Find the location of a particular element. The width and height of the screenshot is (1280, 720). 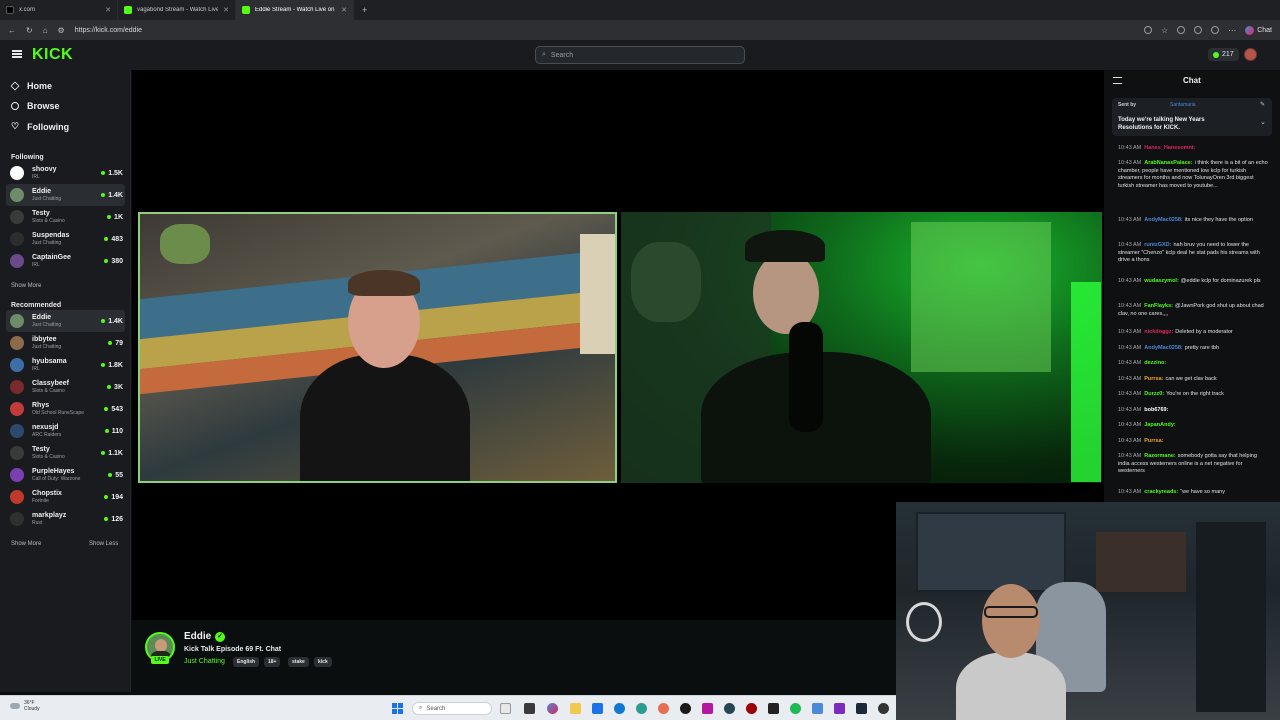

browser-tab: x.com ✕ is located at coordinates (59, 10).